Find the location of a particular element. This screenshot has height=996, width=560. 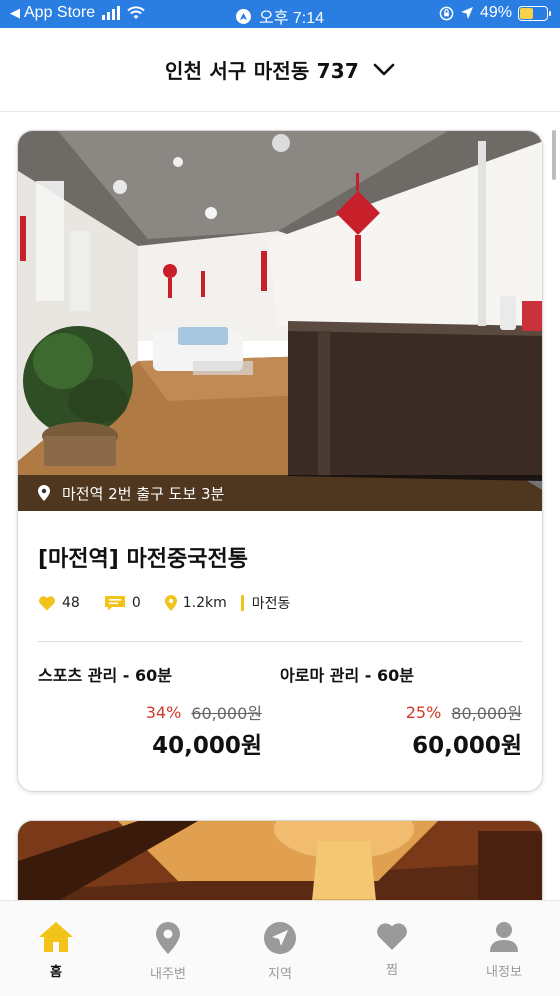

person-icon is located at coordinates (504, 937).